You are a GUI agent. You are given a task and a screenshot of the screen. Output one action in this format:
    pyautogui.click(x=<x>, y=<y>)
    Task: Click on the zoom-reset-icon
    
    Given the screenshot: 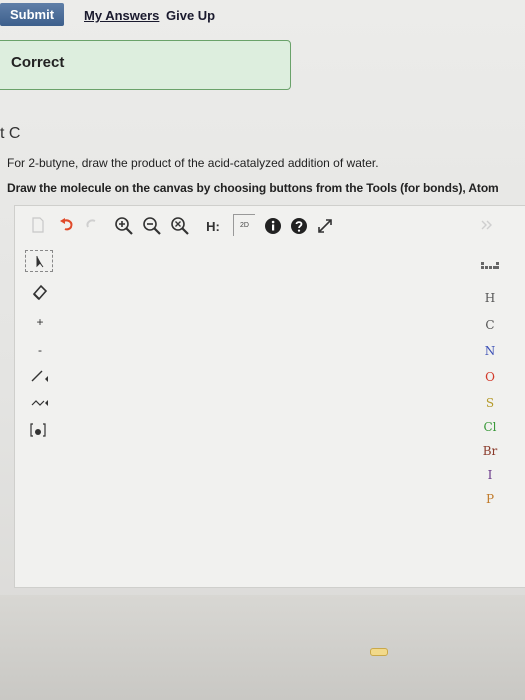 What is the action you would take?
    pyautogui.click(x=180, y=226)
    